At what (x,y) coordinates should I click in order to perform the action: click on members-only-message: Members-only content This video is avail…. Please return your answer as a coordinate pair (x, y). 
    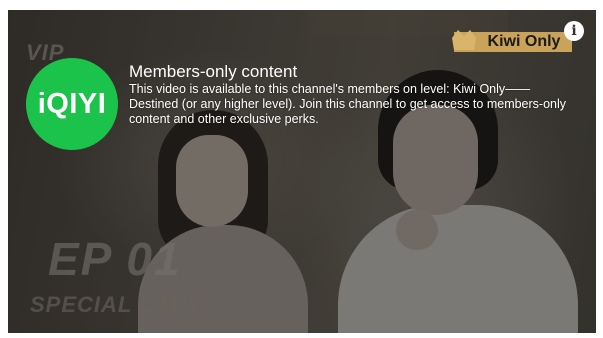
    Looking at the image, I should click on (349, 94).